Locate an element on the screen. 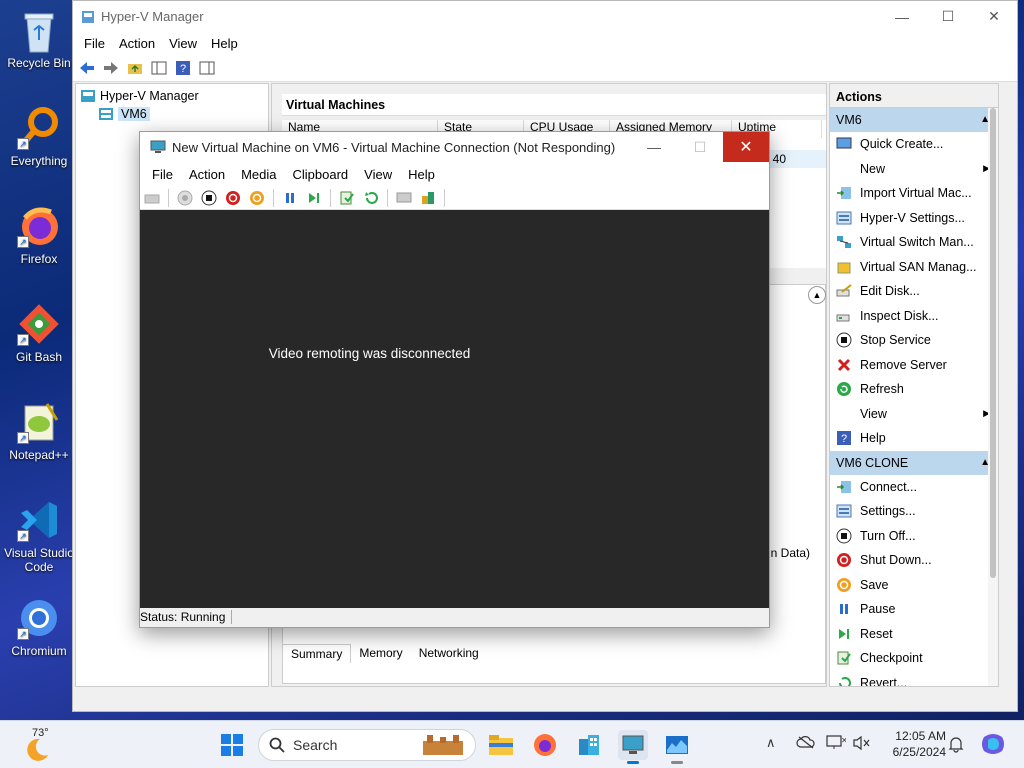  save-icon is located at coordinates (257, 198).